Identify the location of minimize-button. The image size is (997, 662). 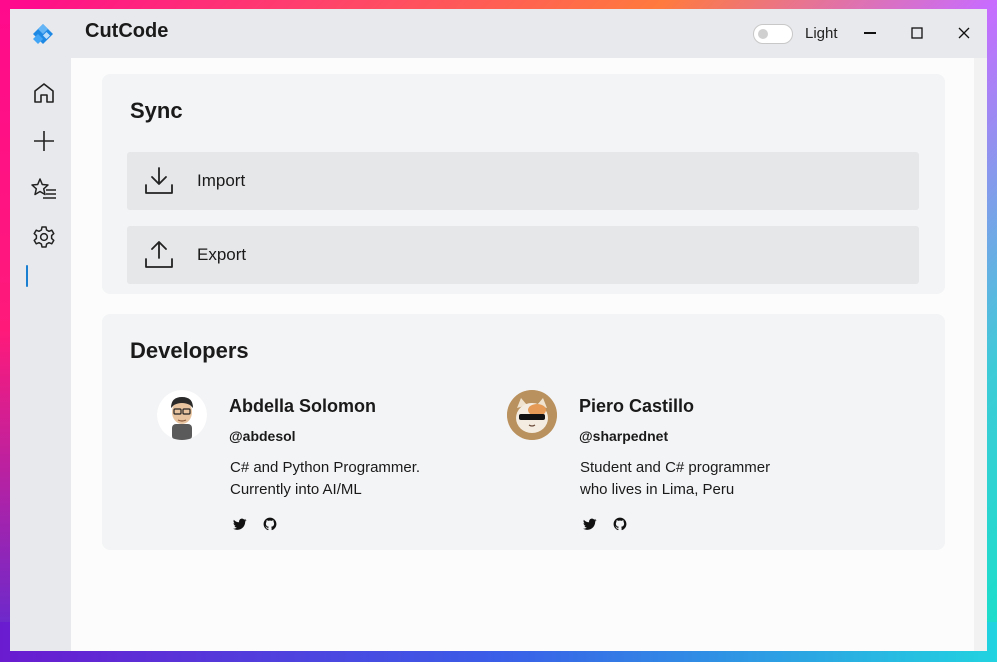
(870, 33).